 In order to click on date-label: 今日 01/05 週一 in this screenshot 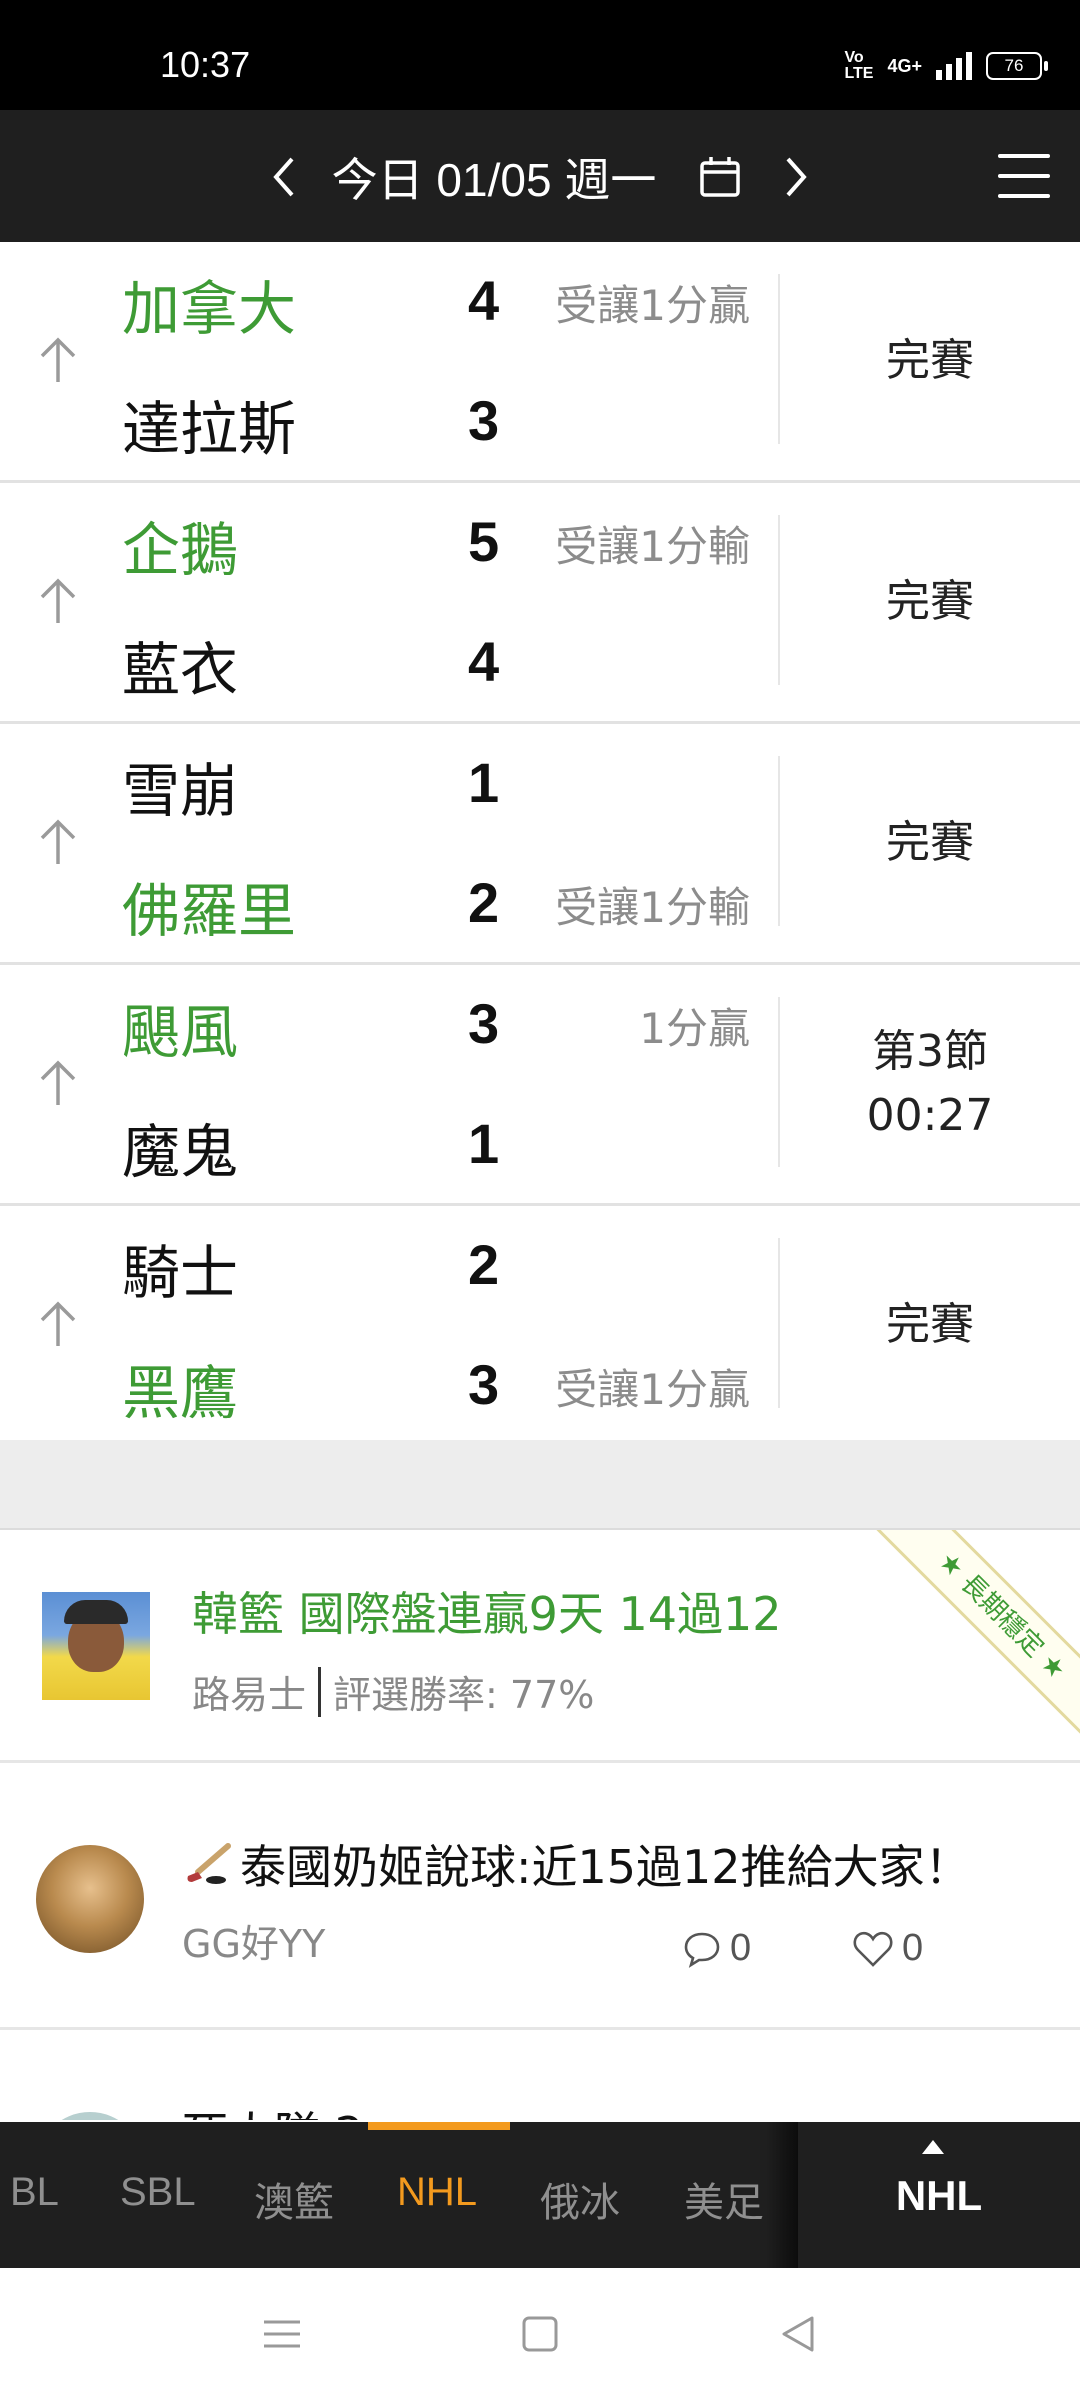, I will do `click(494, 177)`.